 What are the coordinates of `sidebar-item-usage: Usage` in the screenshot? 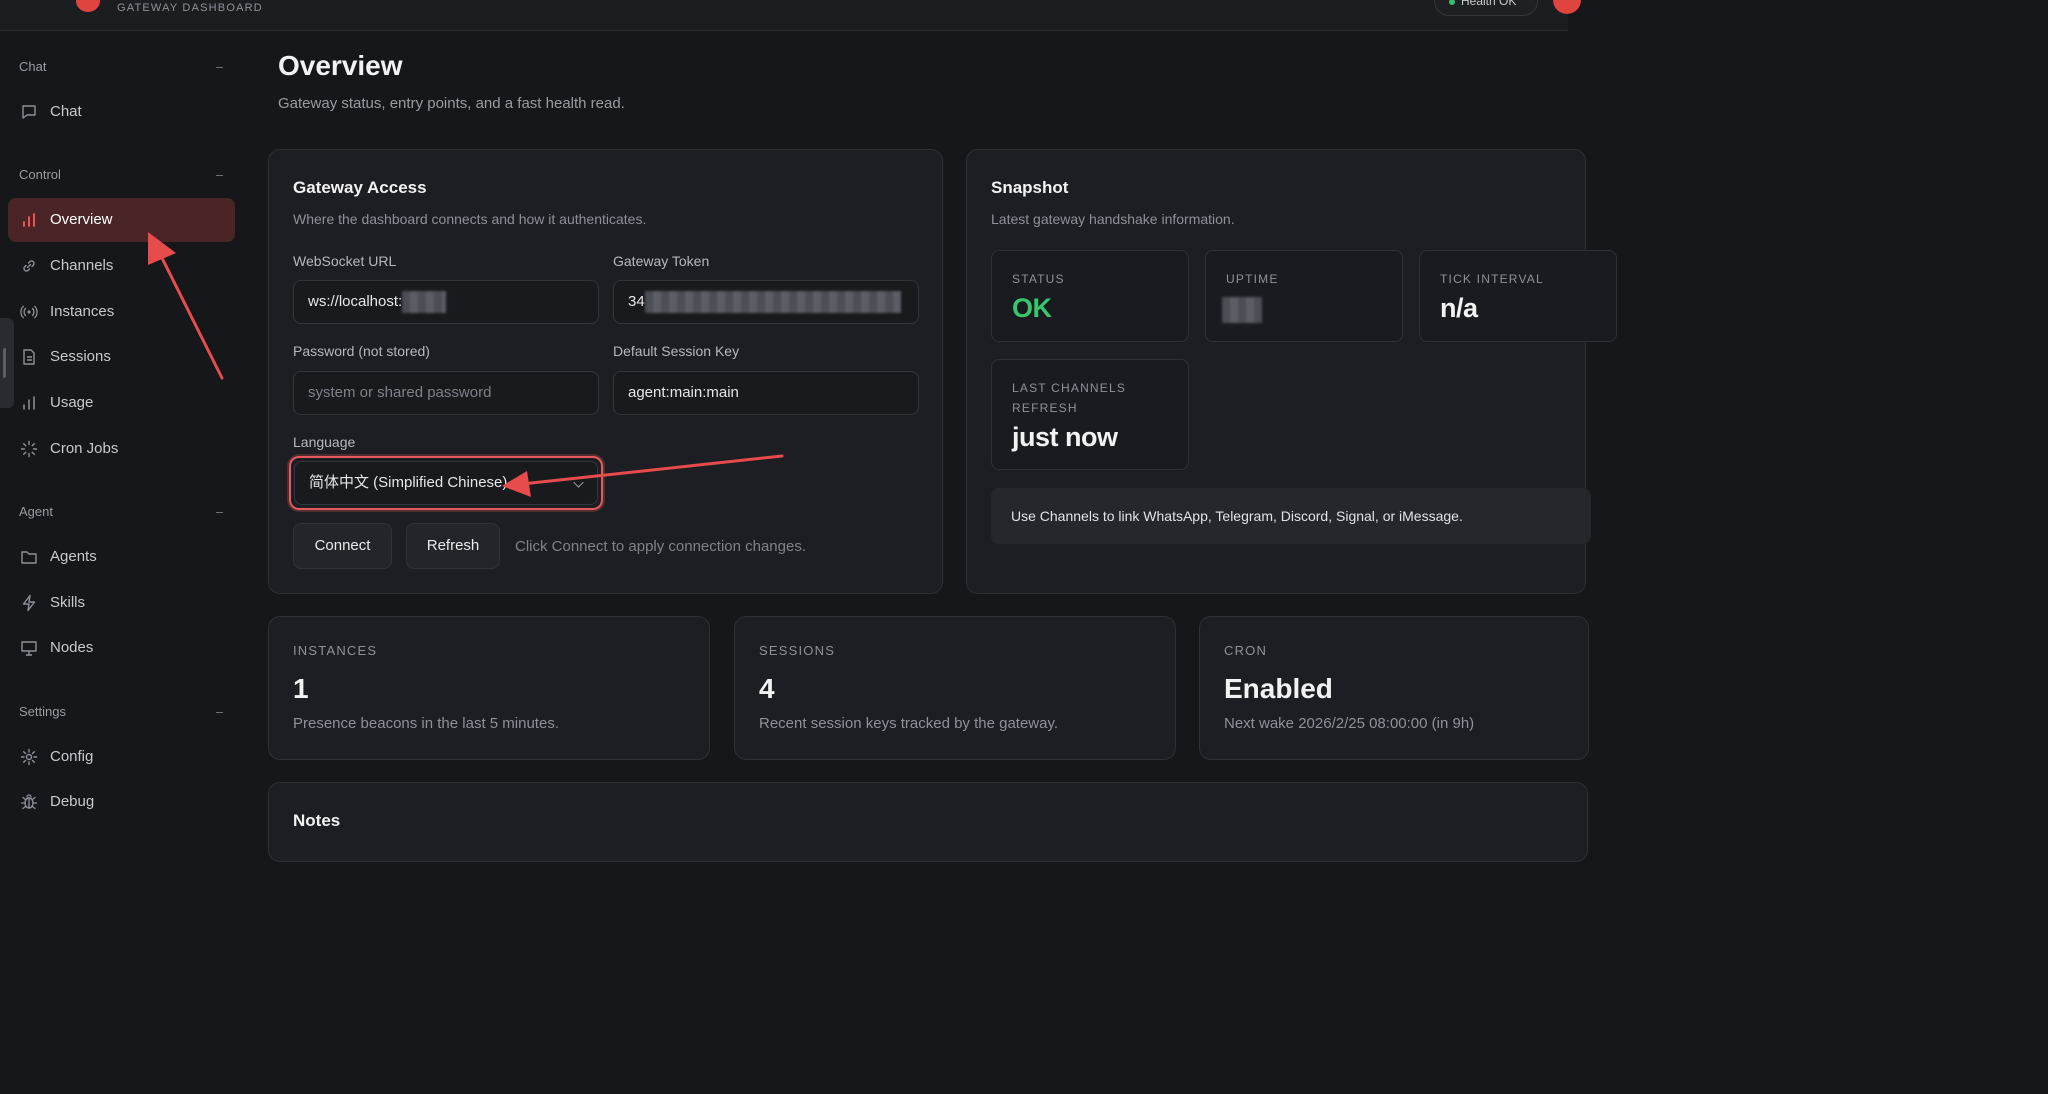 It's located at (121, 403).